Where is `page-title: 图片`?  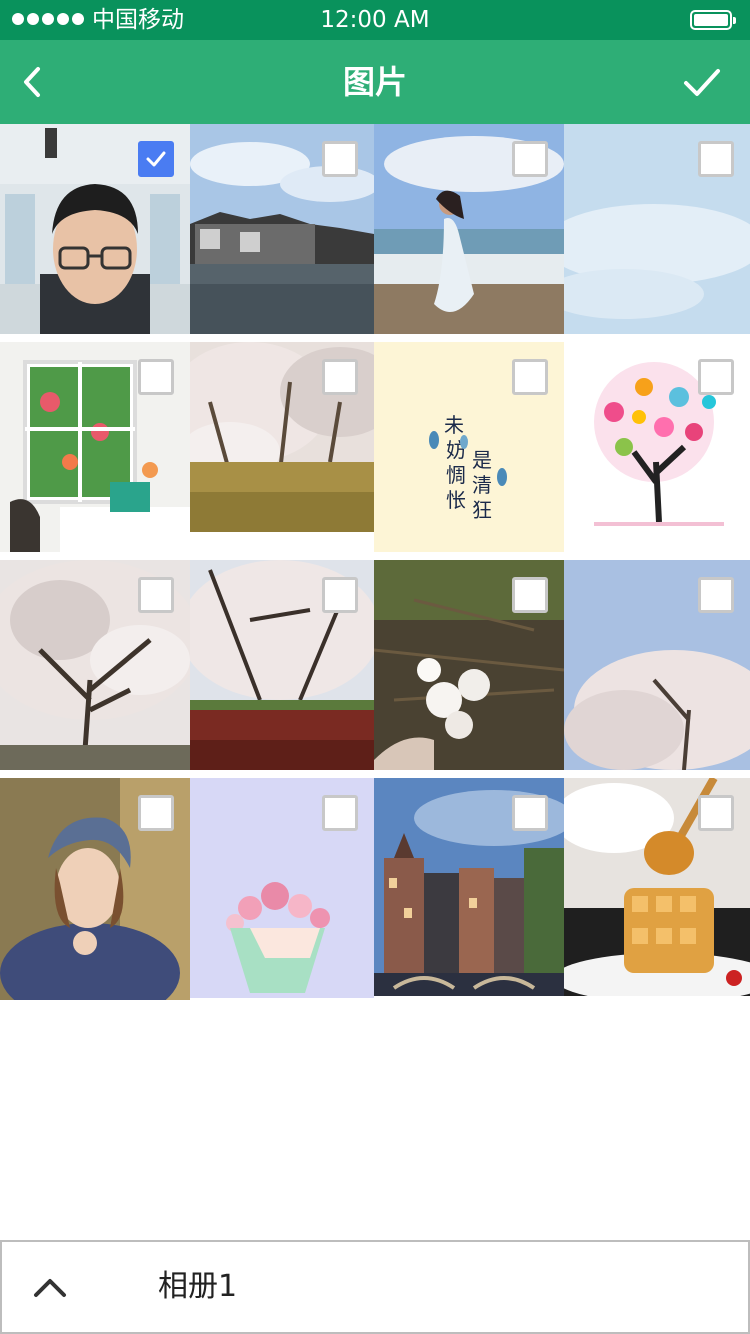
page-title: 图片 is located at coordinates (374, 82).